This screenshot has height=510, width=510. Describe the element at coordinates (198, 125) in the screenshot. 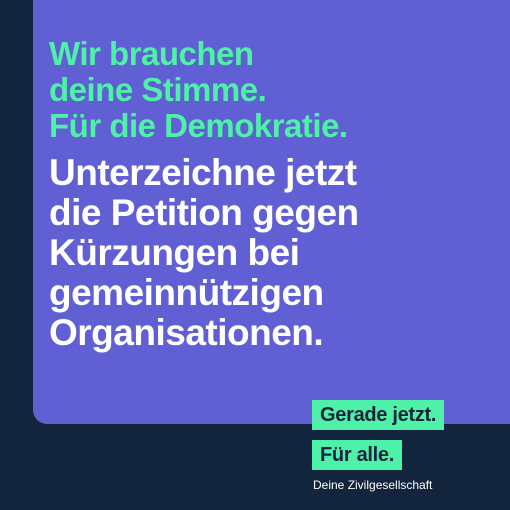

I see `headline-green-line-3: Für die Demokratie.` at that location.